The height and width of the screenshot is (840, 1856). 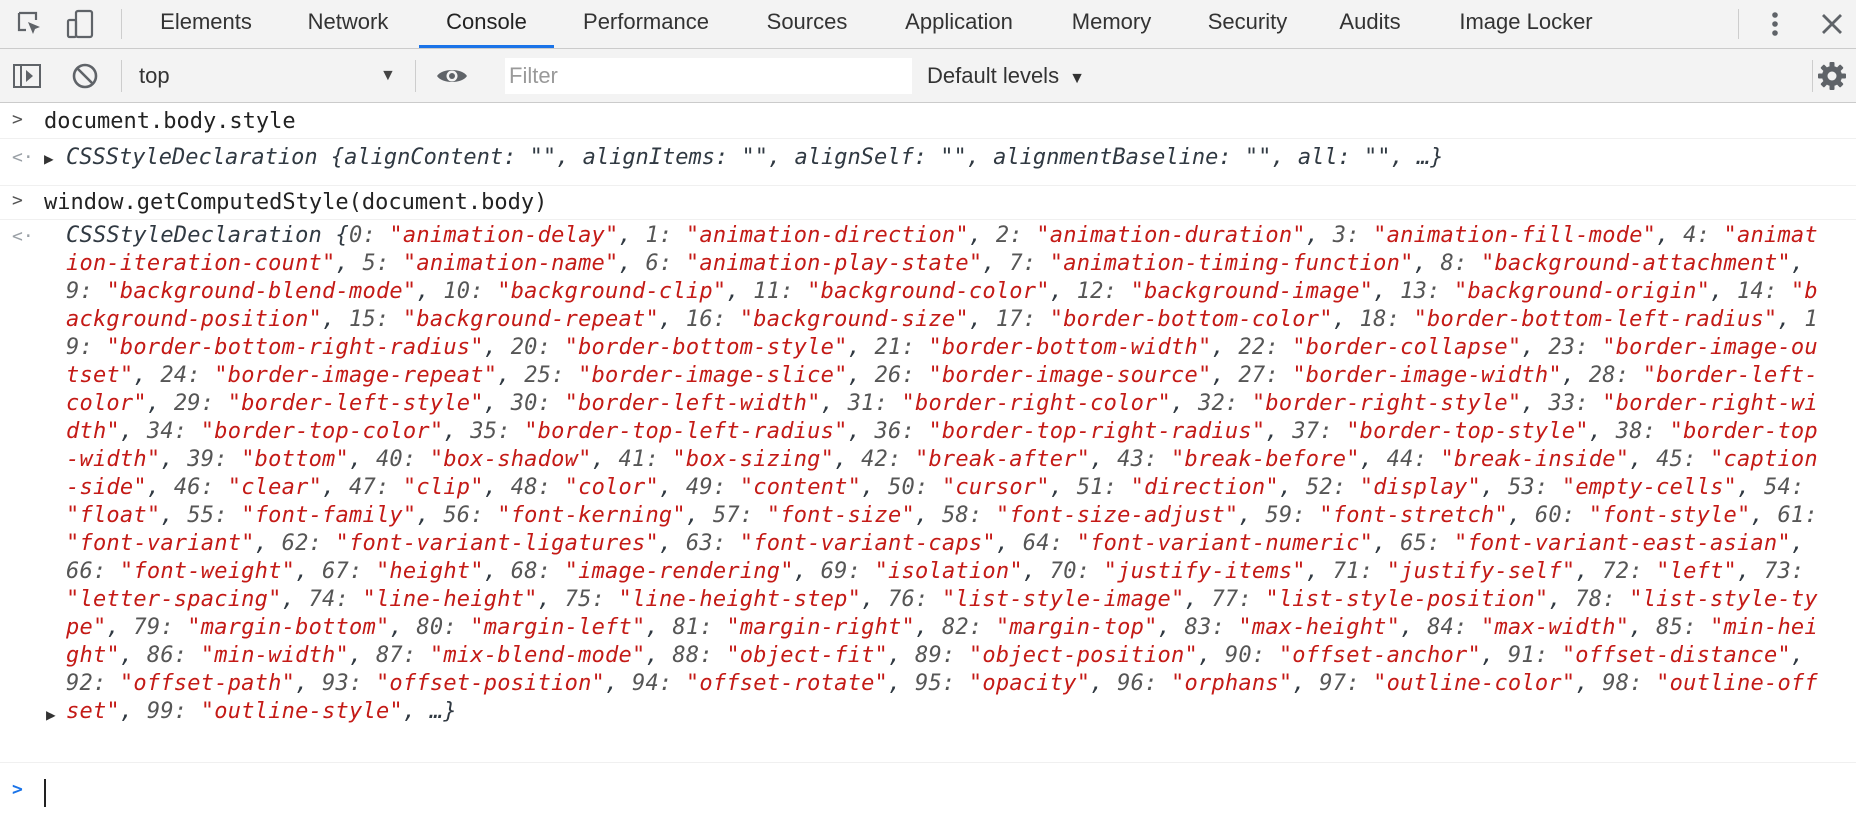 I want to click on device-toolbar-icon, so click(x=80, y=24).